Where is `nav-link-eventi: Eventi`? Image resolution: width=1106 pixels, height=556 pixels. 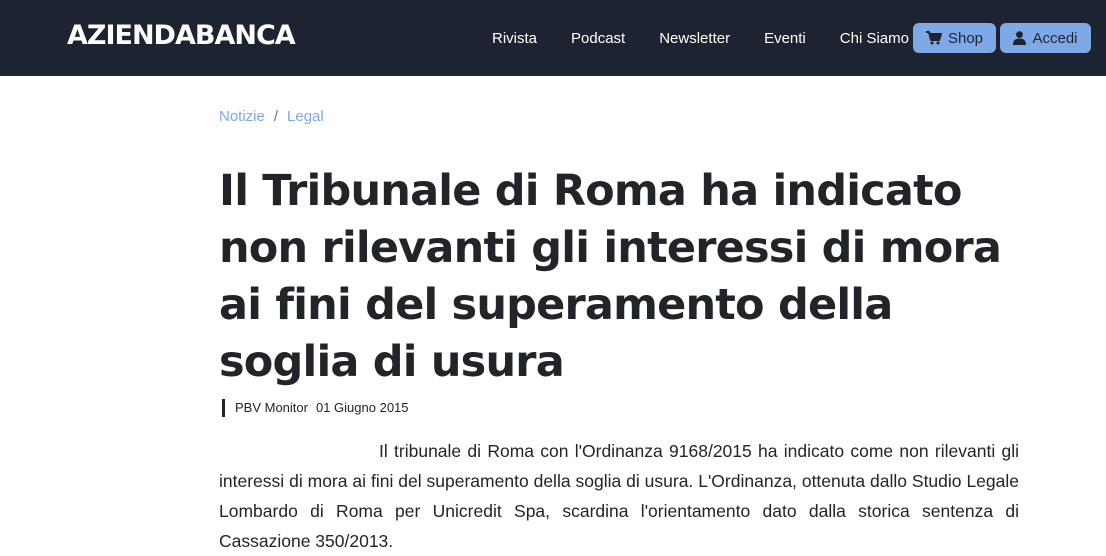 nav-link-eventi: Eventi is located at coordinates (785, 38).